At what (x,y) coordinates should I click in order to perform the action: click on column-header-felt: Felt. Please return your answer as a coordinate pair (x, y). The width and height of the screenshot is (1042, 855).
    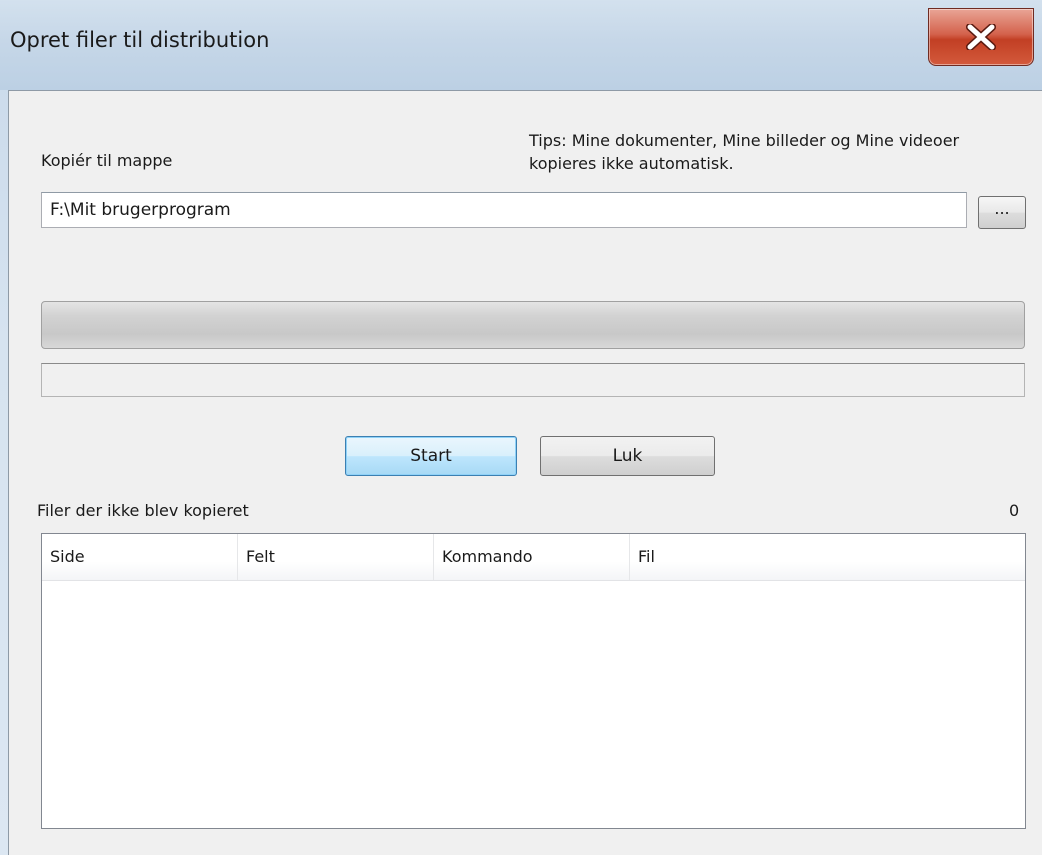
    Looking at the image, I should click on (336, 557).